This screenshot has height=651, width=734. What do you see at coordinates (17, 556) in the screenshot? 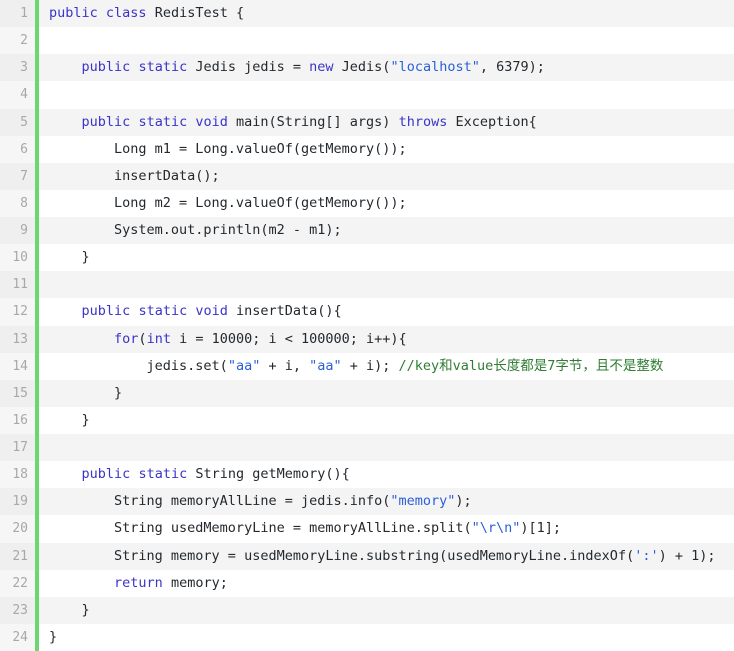
I see `line-number: 21` at bounding box center [17, 556].